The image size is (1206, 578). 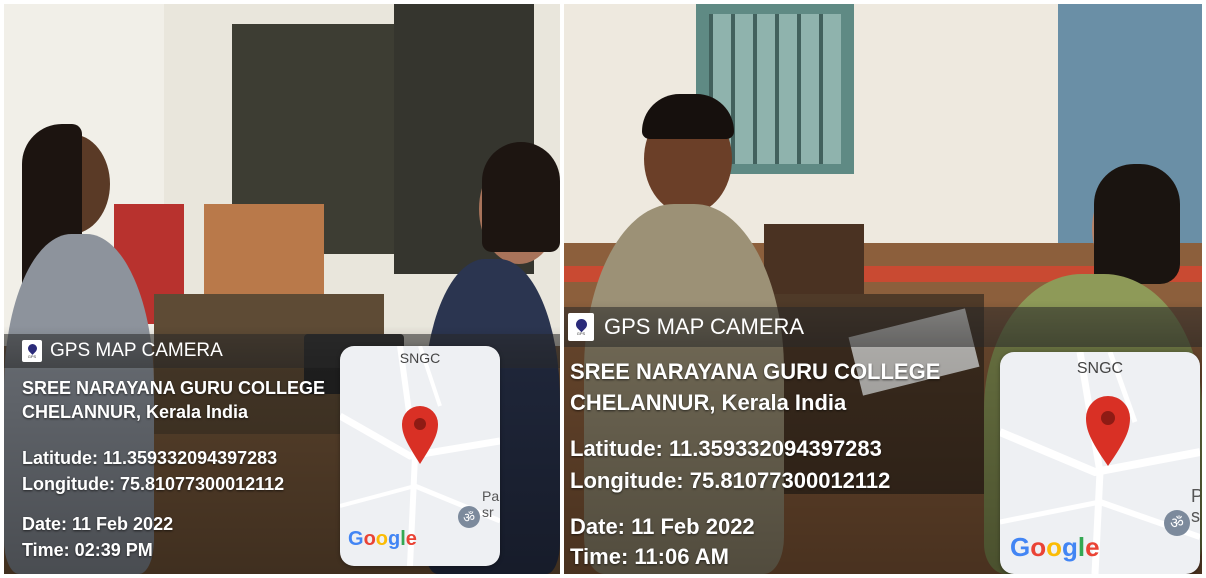 What do you see at coordinates (420, 456) in the screenshot?
I see `map-thumbnail: SNGC ॐ Pa sr Google` at bounding box center [420, 456].